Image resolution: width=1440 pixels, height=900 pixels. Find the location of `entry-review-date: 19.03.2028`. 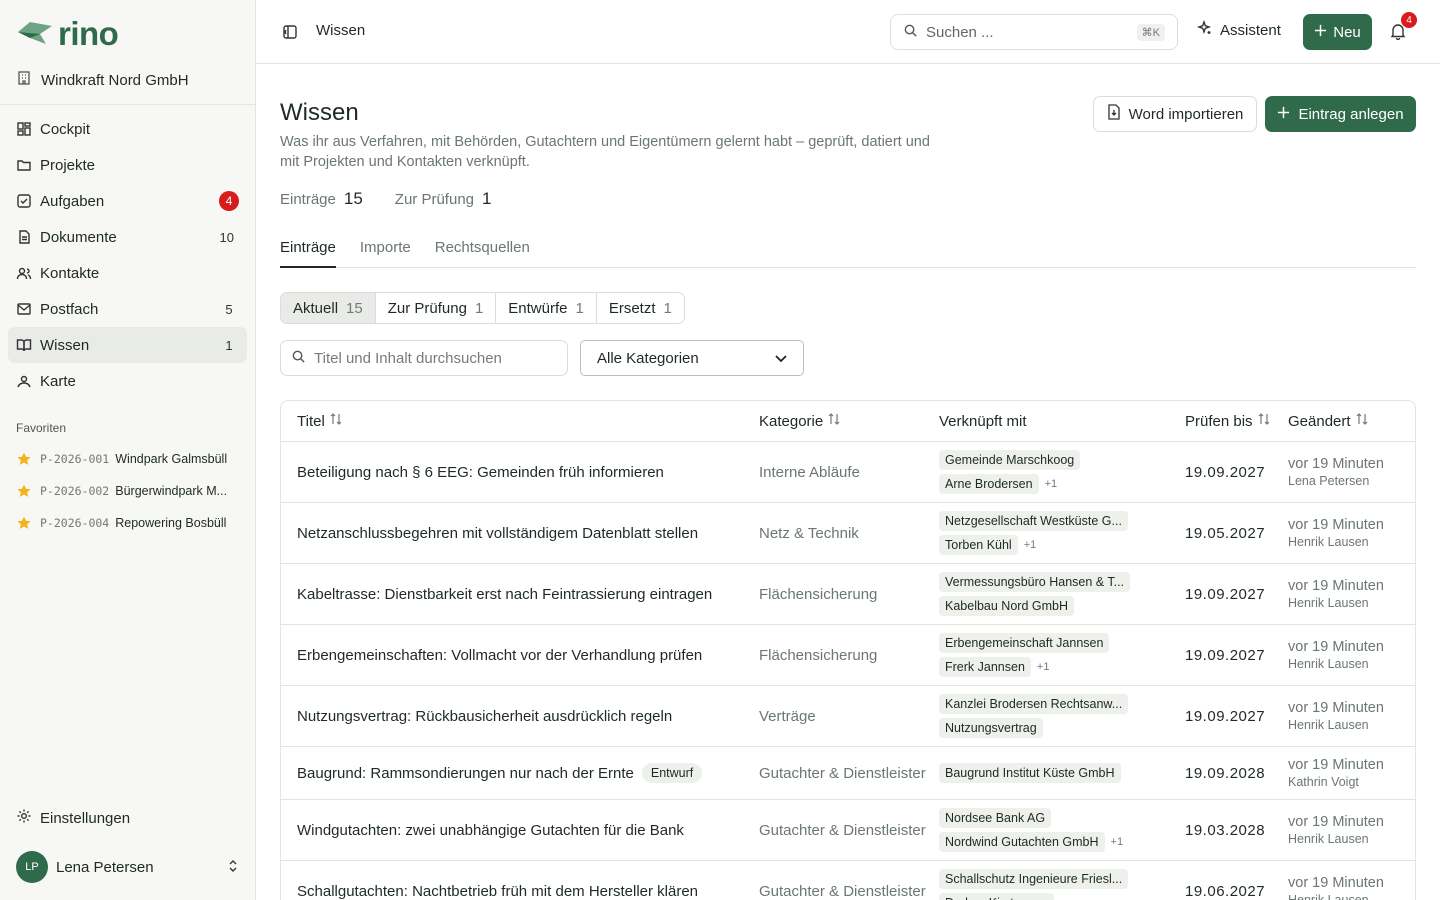

entry-review-date: 19.03.2028 is located at coordinates (1225, 830).